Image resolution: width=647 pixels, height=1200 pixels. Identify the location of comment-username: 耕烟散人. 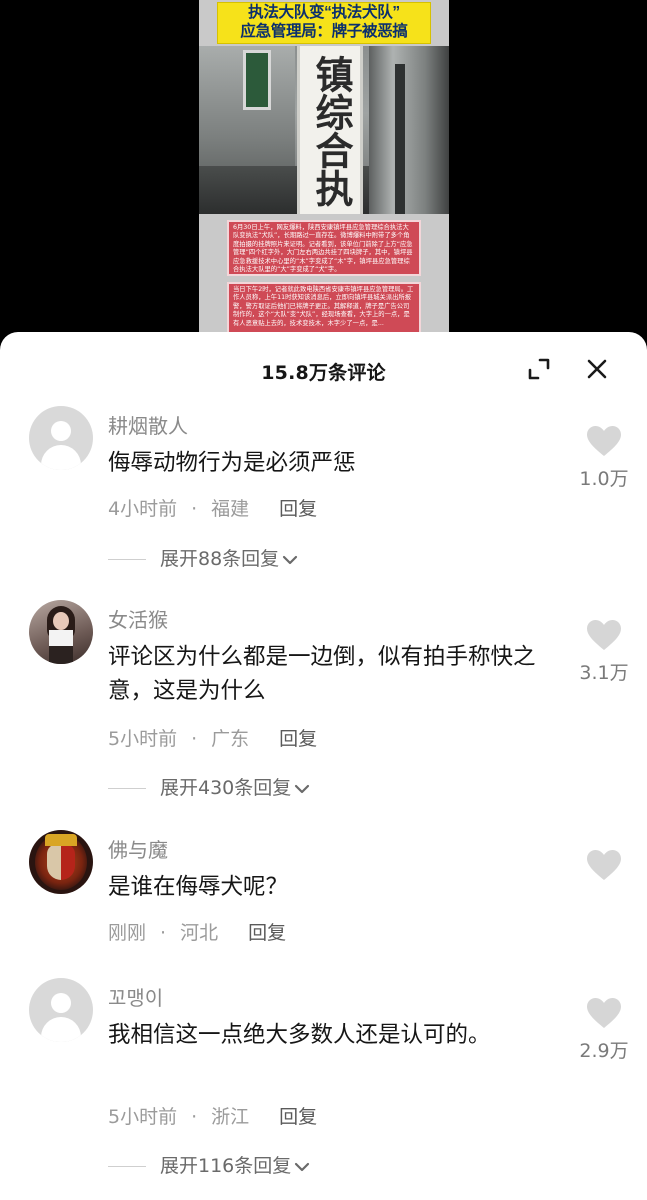
(148, 424).